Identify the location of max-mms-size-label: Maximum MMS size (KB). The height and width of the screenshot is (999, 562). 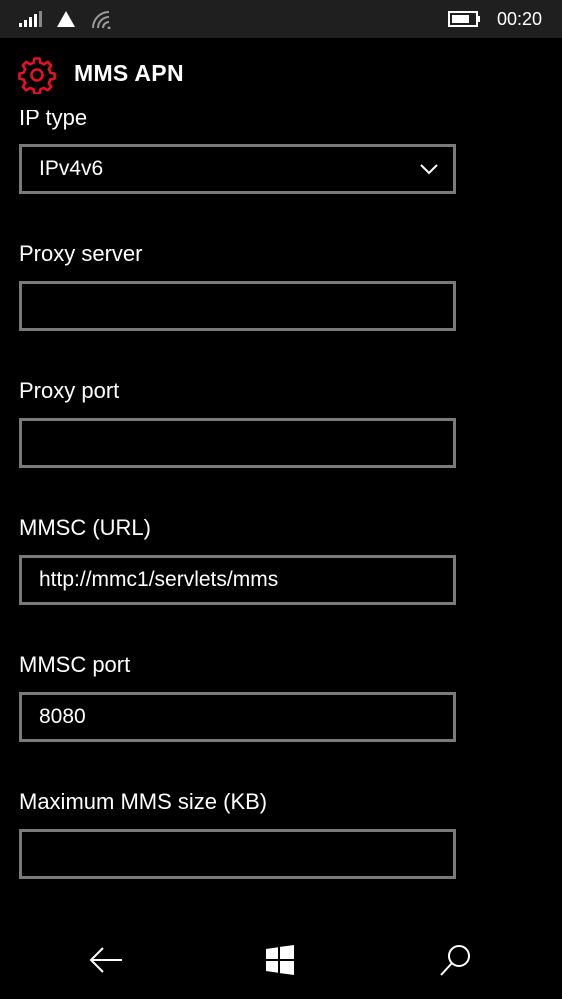
(143, 801).